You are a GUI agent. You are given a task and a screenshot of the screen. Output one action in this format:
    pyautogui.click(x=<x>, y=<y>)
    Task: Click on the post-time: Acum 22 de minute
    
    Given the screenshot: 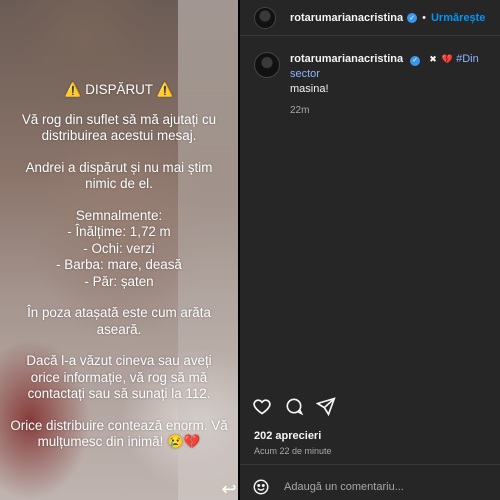 What is the action you would take?
    pyautogui.click(x=293, y=451)
    